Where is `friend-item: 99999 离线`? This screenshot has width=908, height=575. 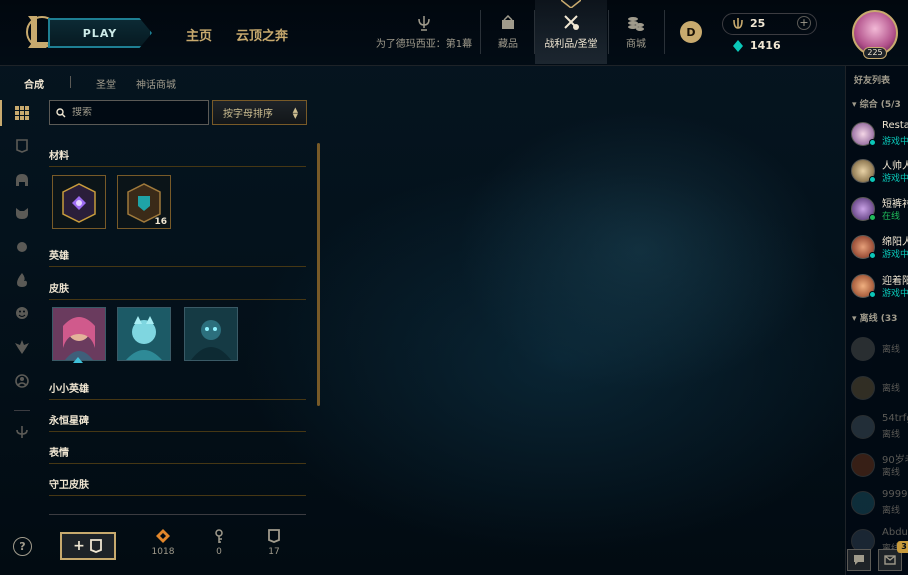 friend-item: 99999 离线 is located at coordinates (879, 503).